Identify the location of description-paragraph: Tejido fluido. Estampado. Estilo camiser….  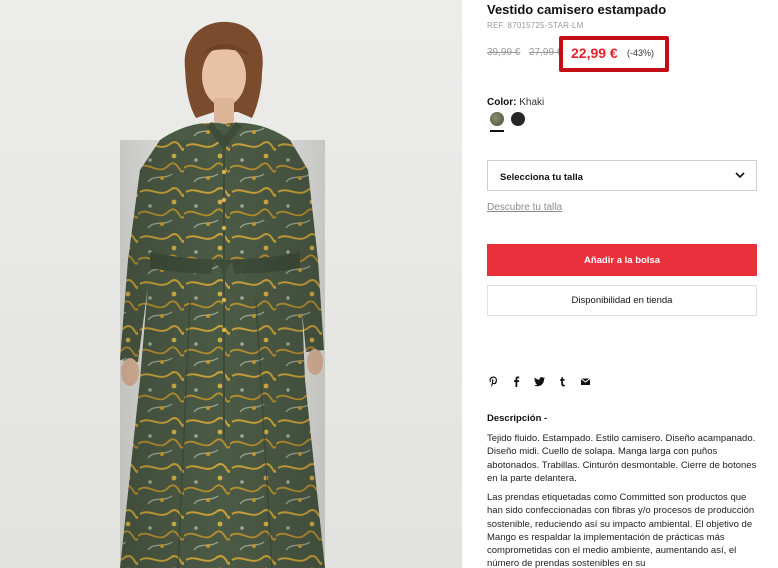
(622, 458).